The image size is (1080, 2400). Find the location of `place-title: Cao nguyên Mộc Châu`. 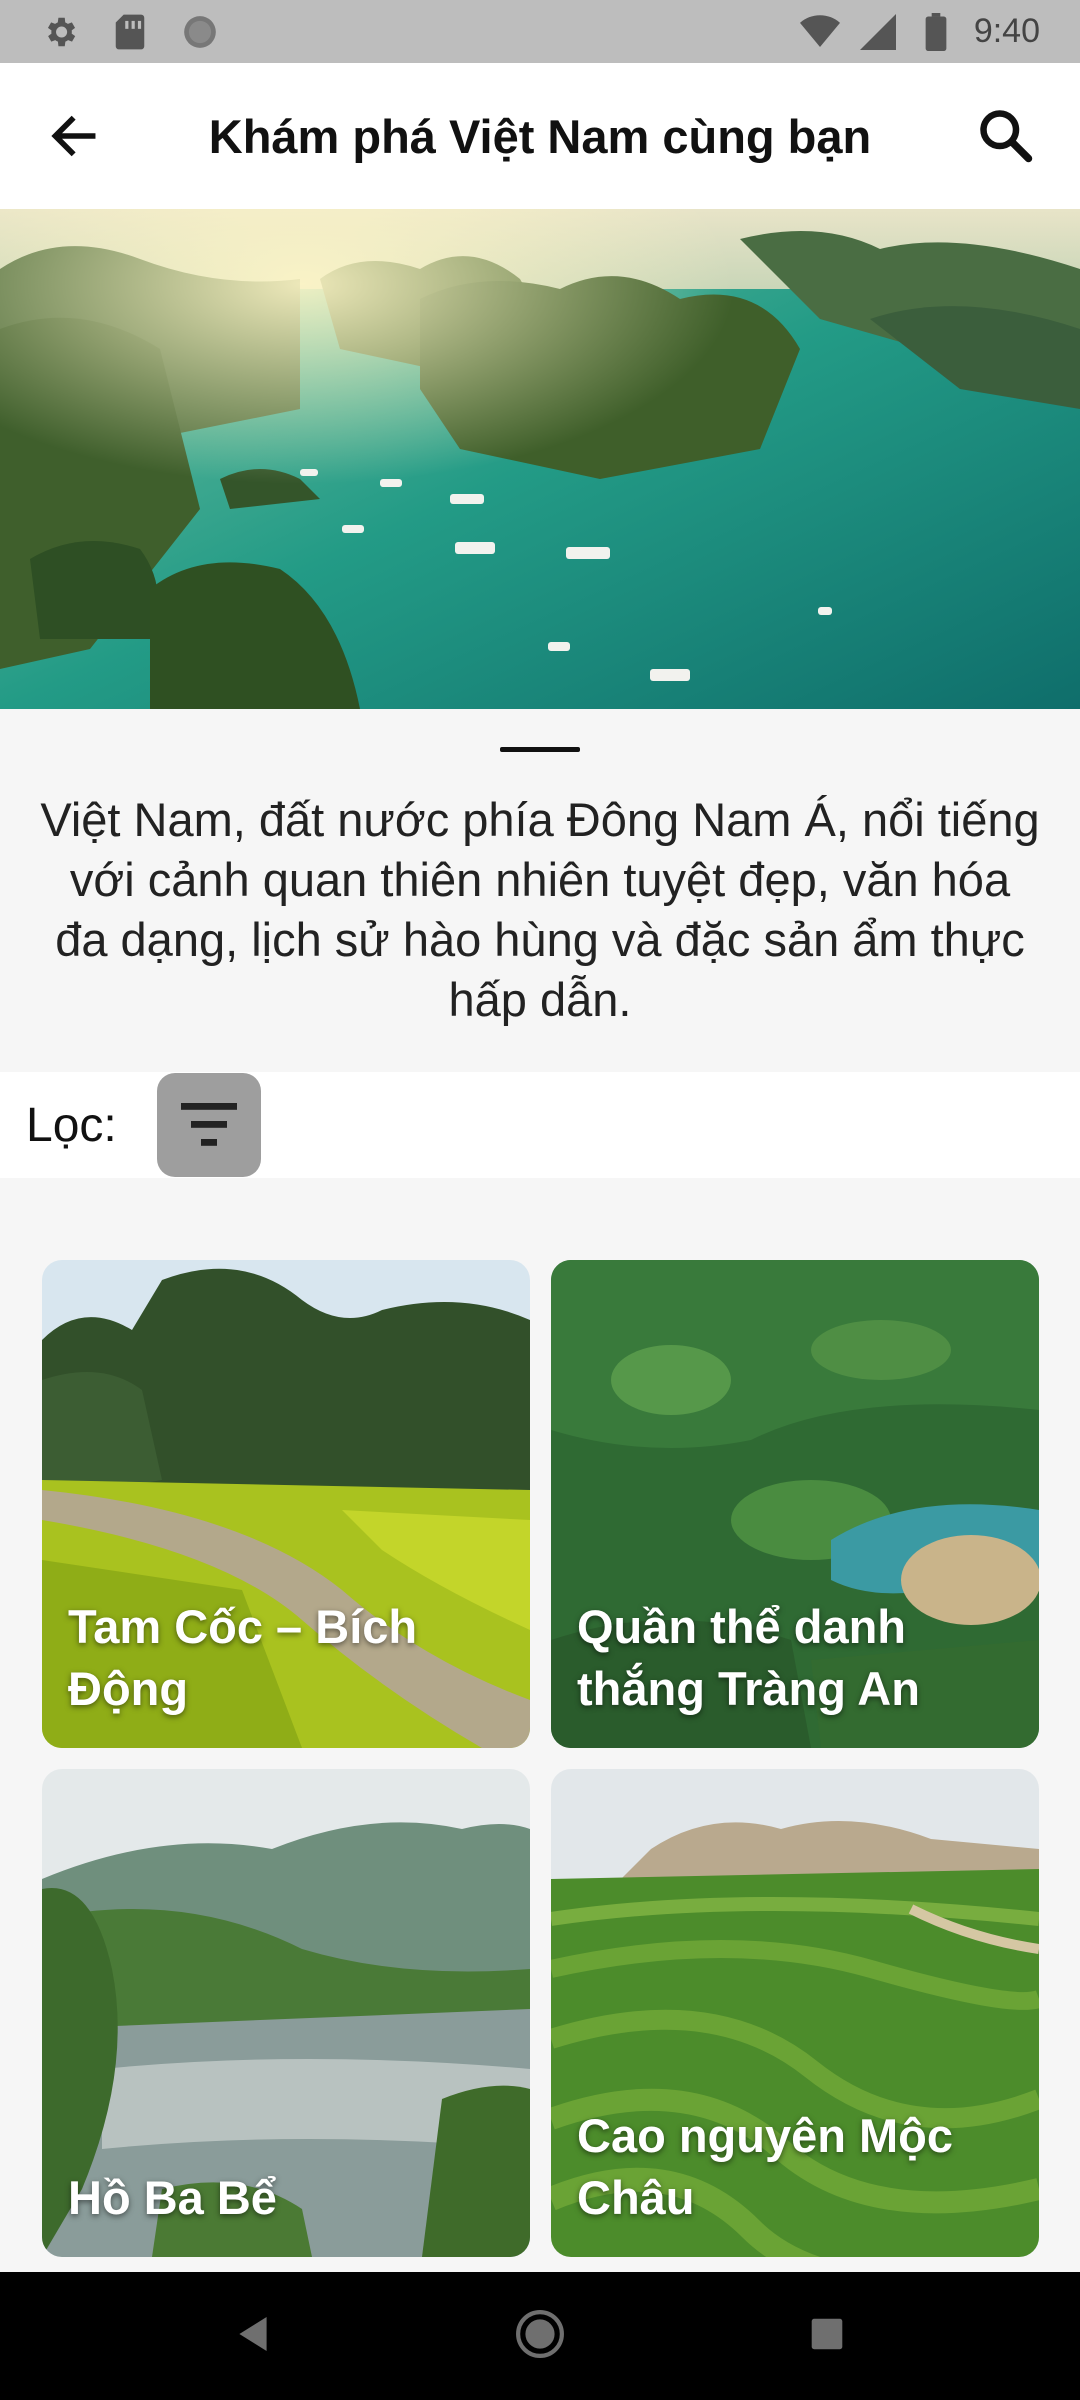

place-title: Cao nguyên Mộc Châu is located at coordinates (765, 2166).